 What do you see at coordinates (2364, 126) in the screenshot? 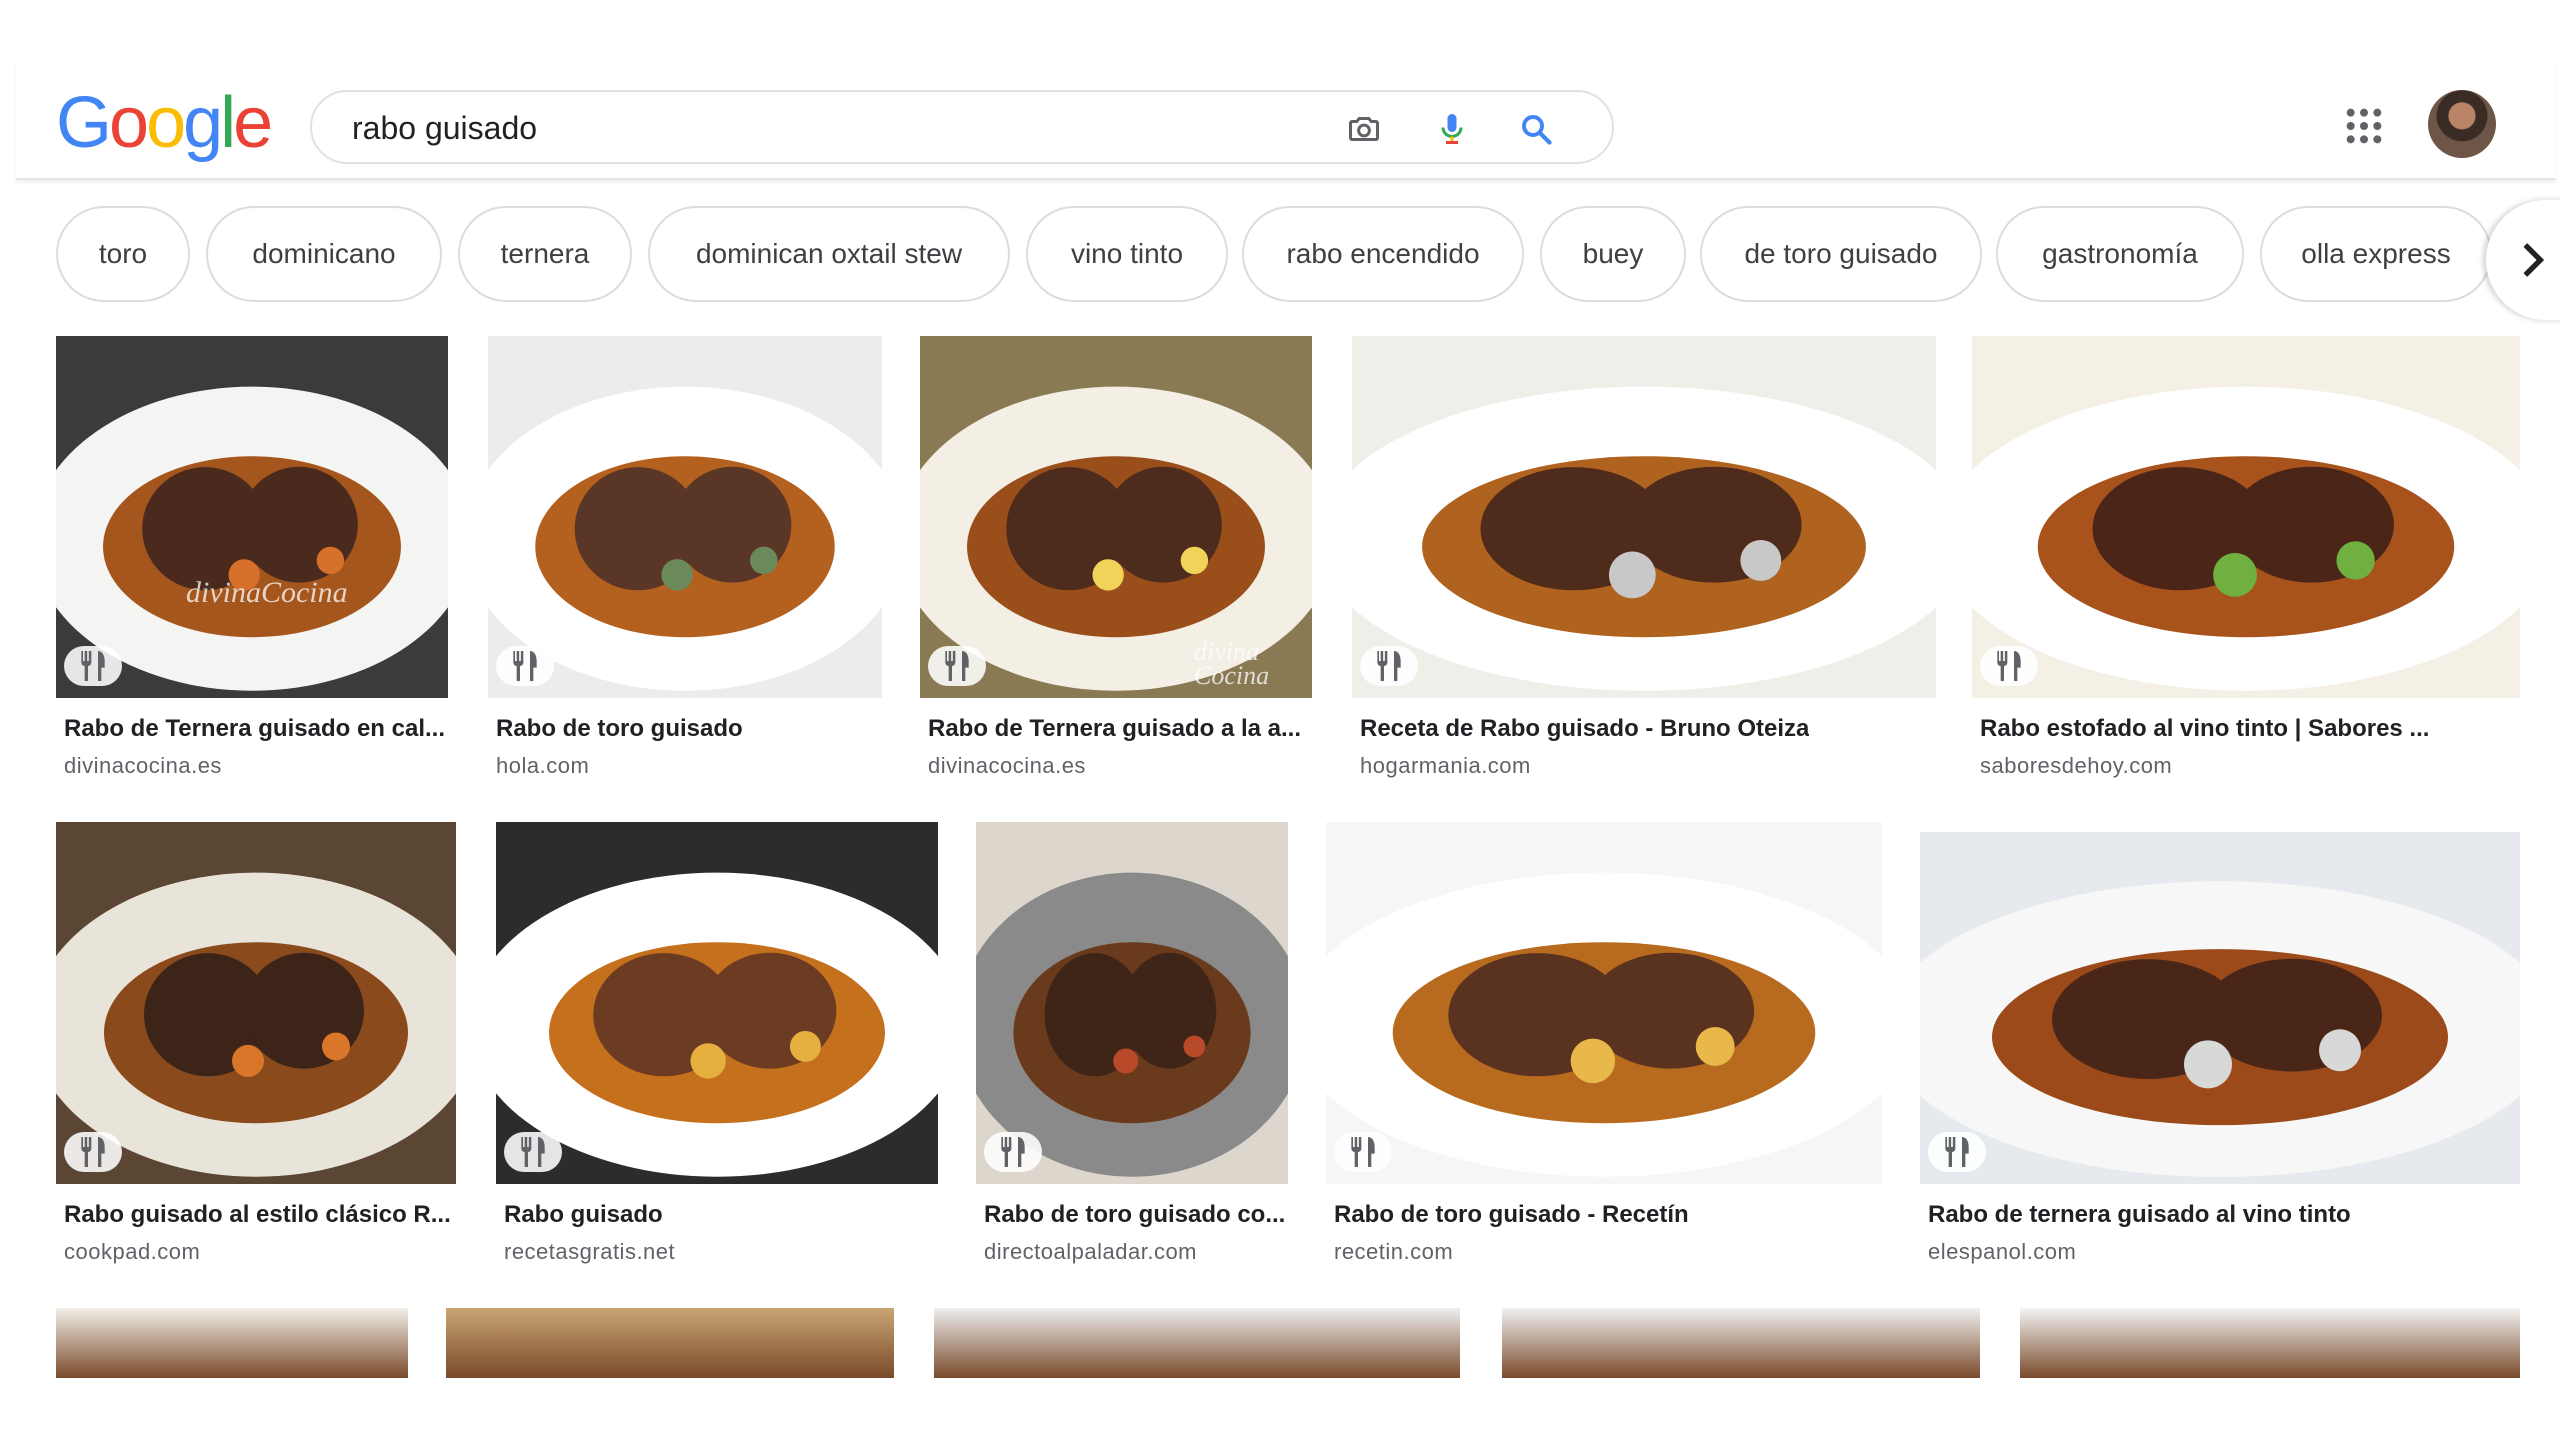
I see `apps-grid-icon` at bounding box center [2364, 126].